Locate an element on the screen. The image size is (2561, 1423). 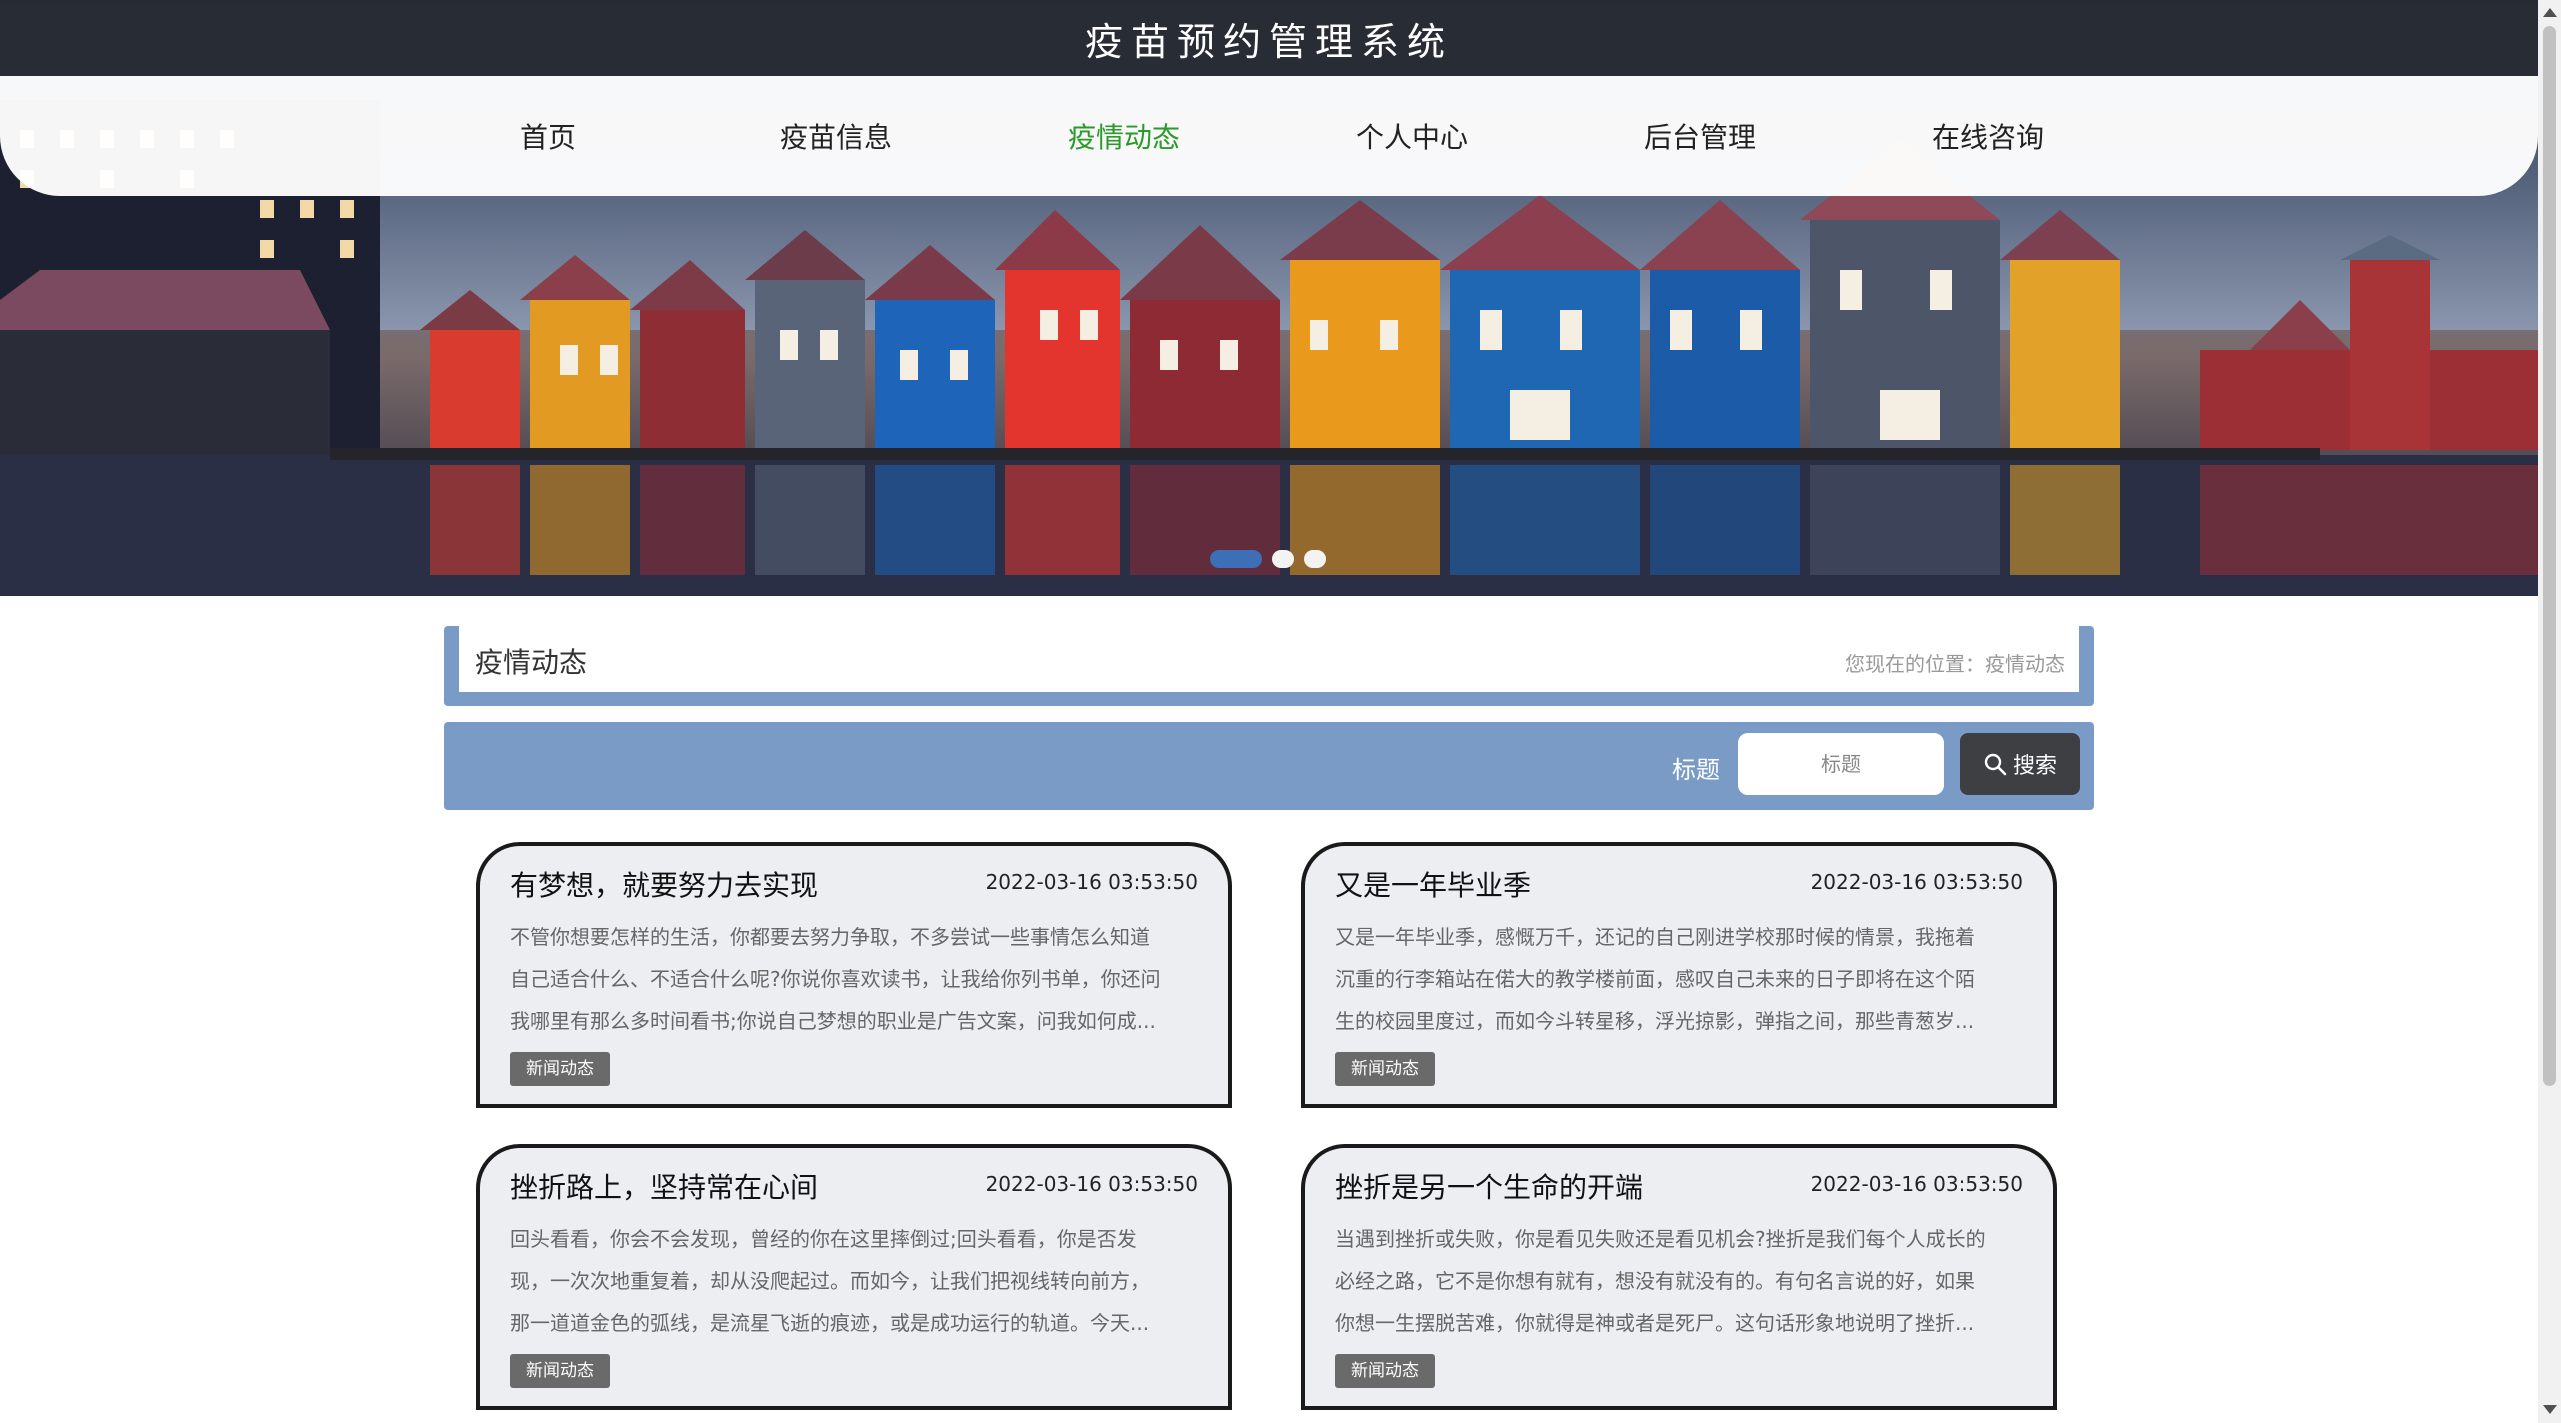
summary-line: 自己适合什么、不适合什么呢?你说你喜欢读书，让我给你列书单，你还问 is located at coordinates (835, 979).